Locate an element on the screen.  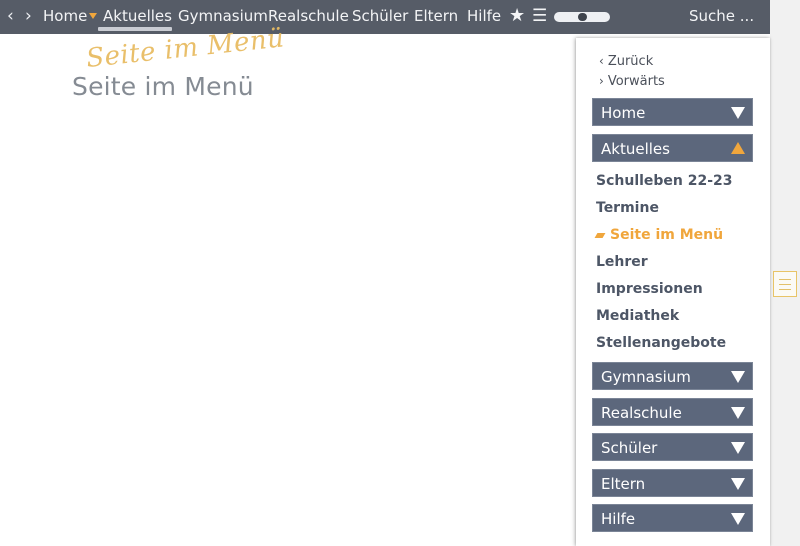
toggle-switch is located at coordinates (582, 17).